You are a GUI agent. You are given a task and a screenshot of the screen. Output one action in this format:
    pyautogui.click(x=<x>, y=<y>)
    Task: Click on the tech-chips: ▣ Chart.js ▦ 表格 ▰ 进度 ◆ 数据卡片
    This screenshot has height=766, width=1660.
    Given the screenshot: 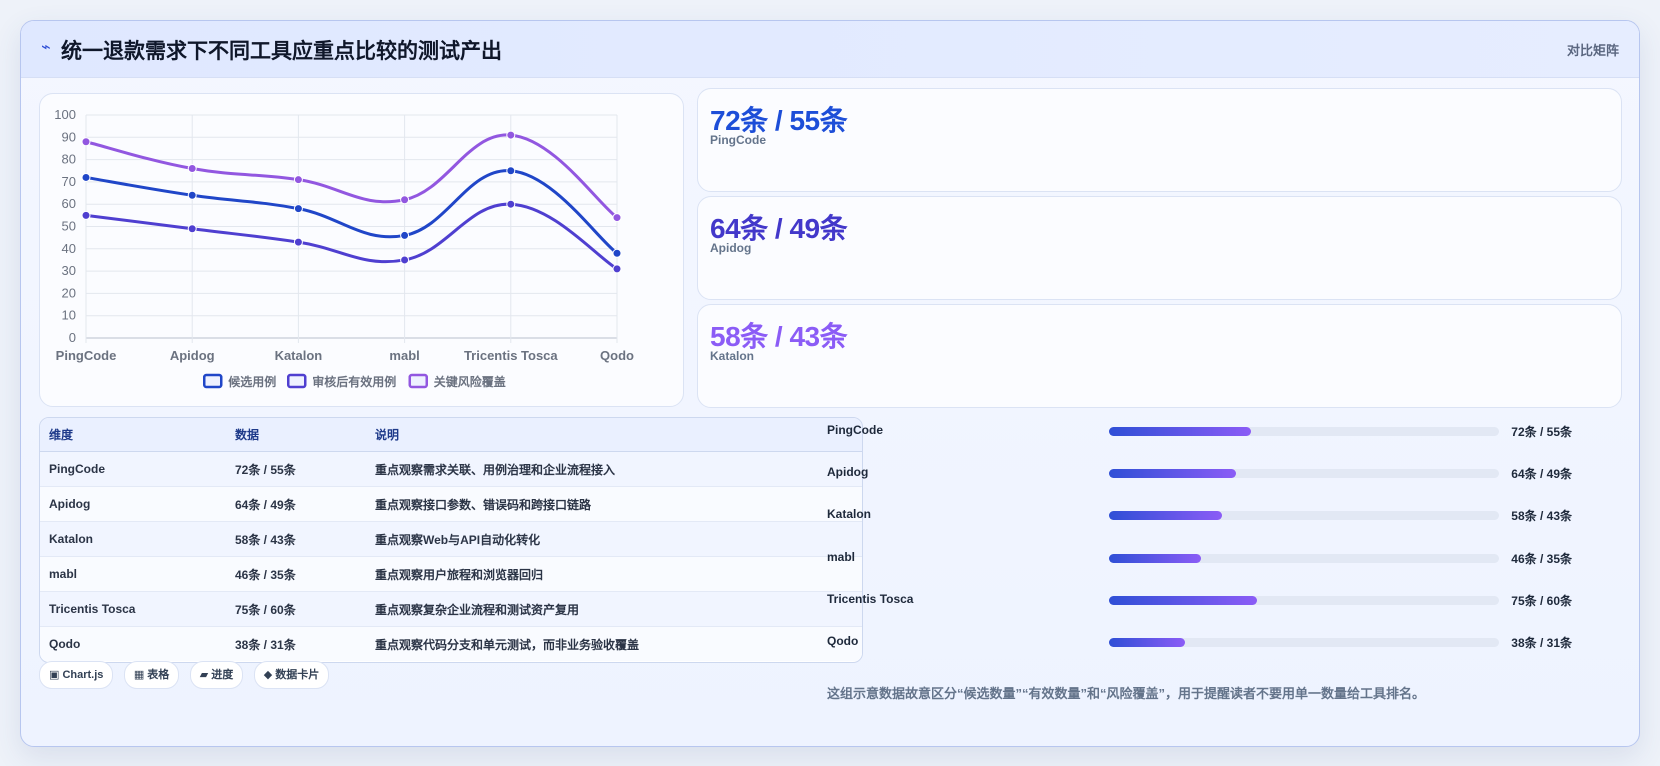 What is the action you would take?
    pyautogui.click(x=187, y=675)
    